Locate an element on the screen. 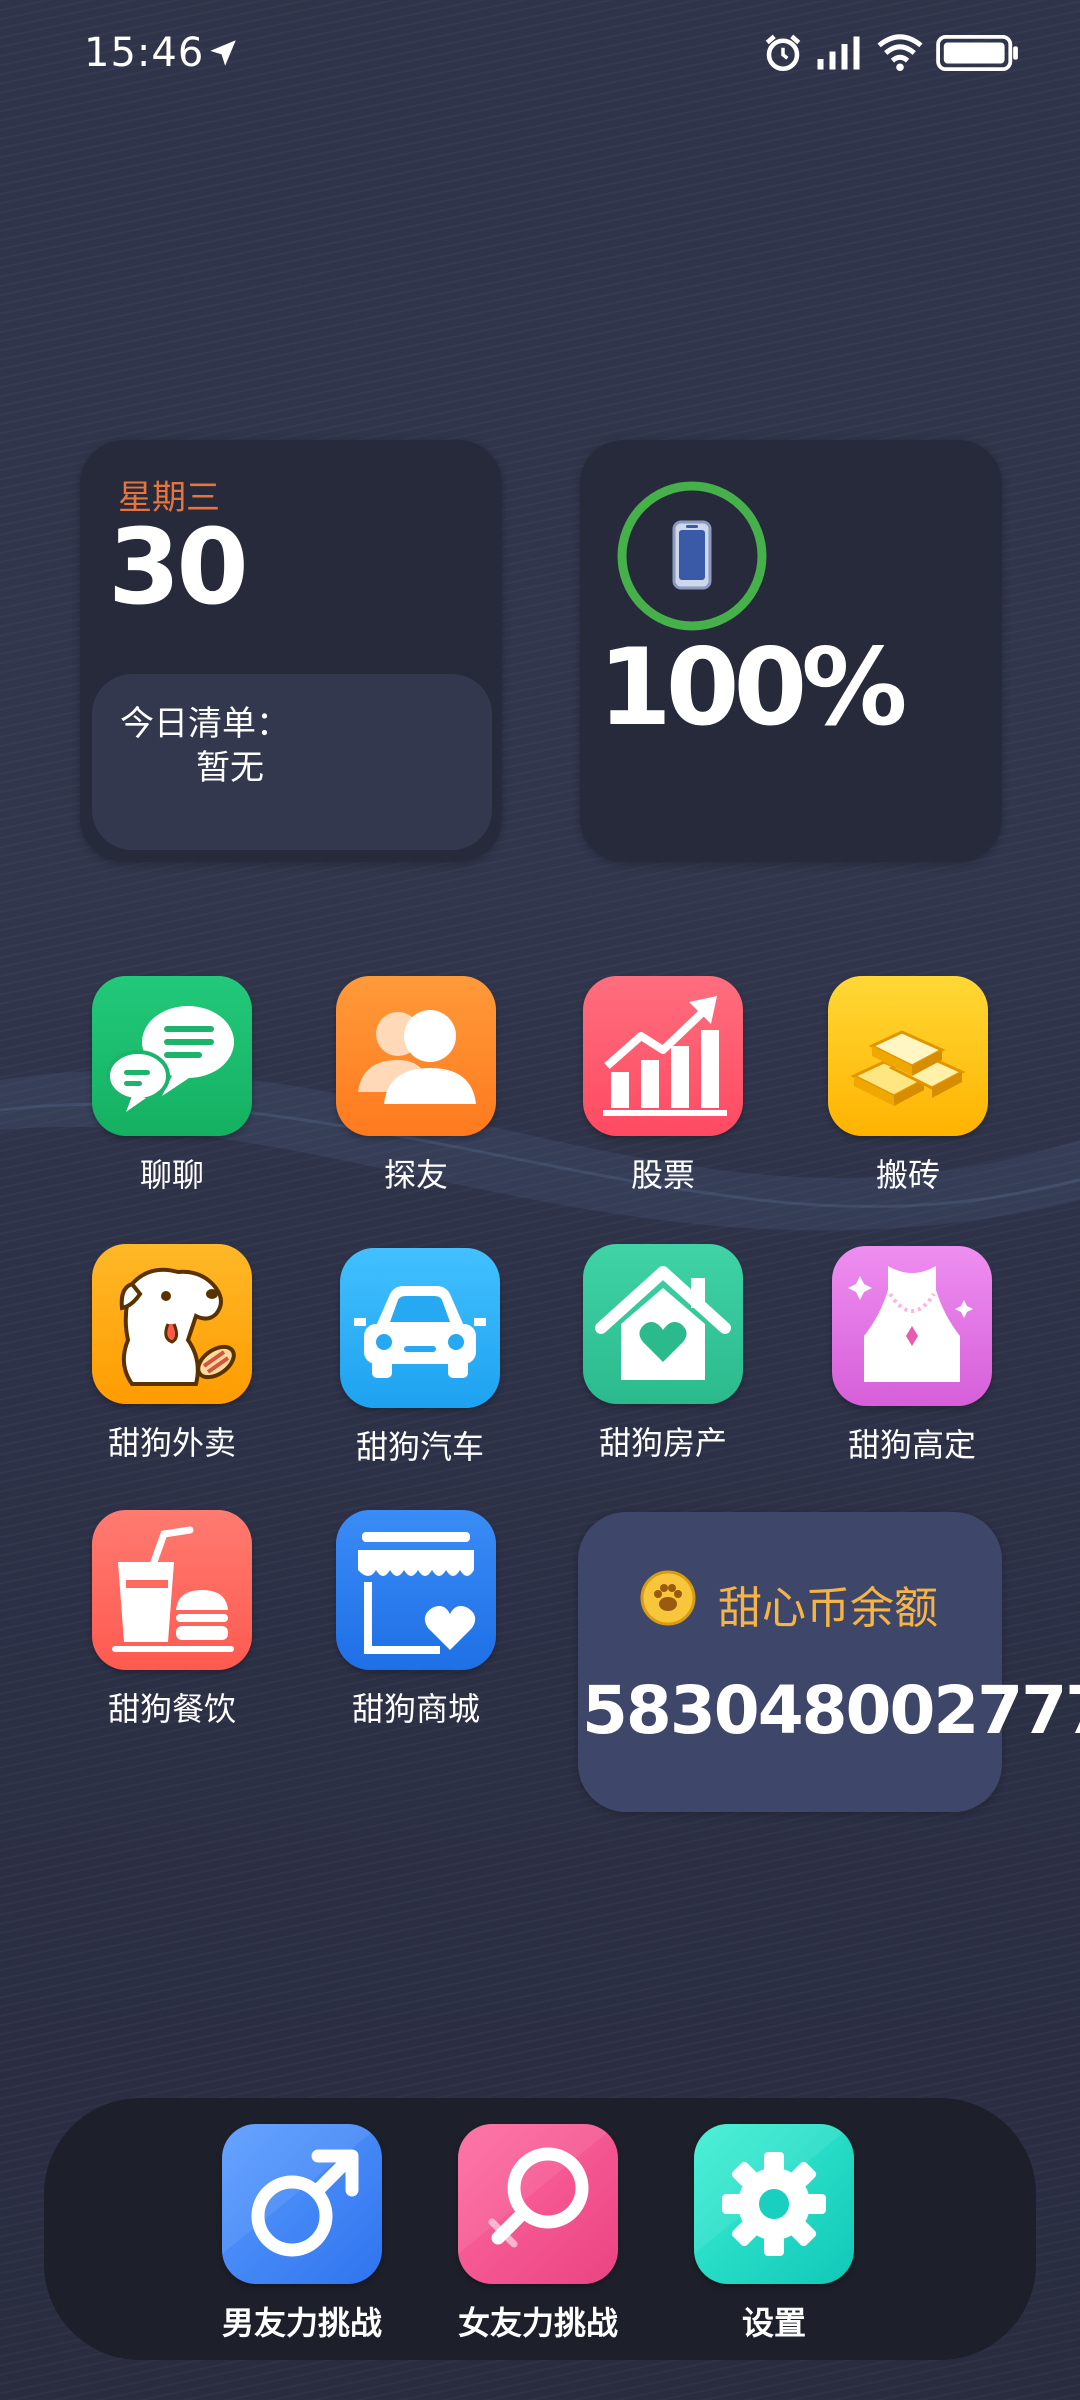 The image size is (1080, 2400). stock-chart-icon is located at coordinates (663, 1056).